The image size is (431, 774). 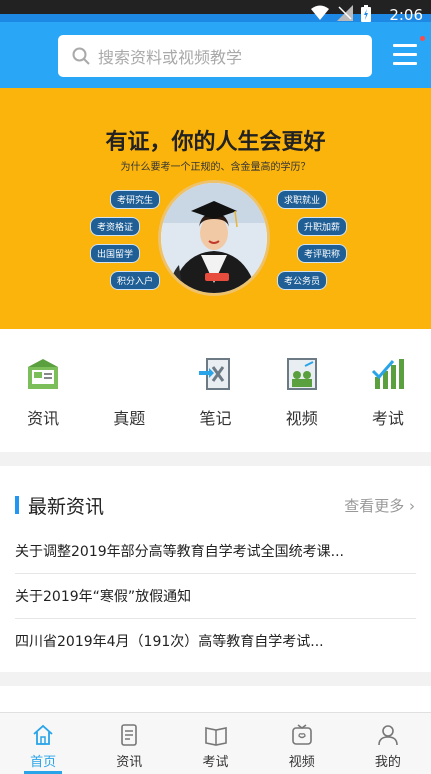 I want to click on top-bar: 搜索资料或视频教学, so click(x=215, y=55).